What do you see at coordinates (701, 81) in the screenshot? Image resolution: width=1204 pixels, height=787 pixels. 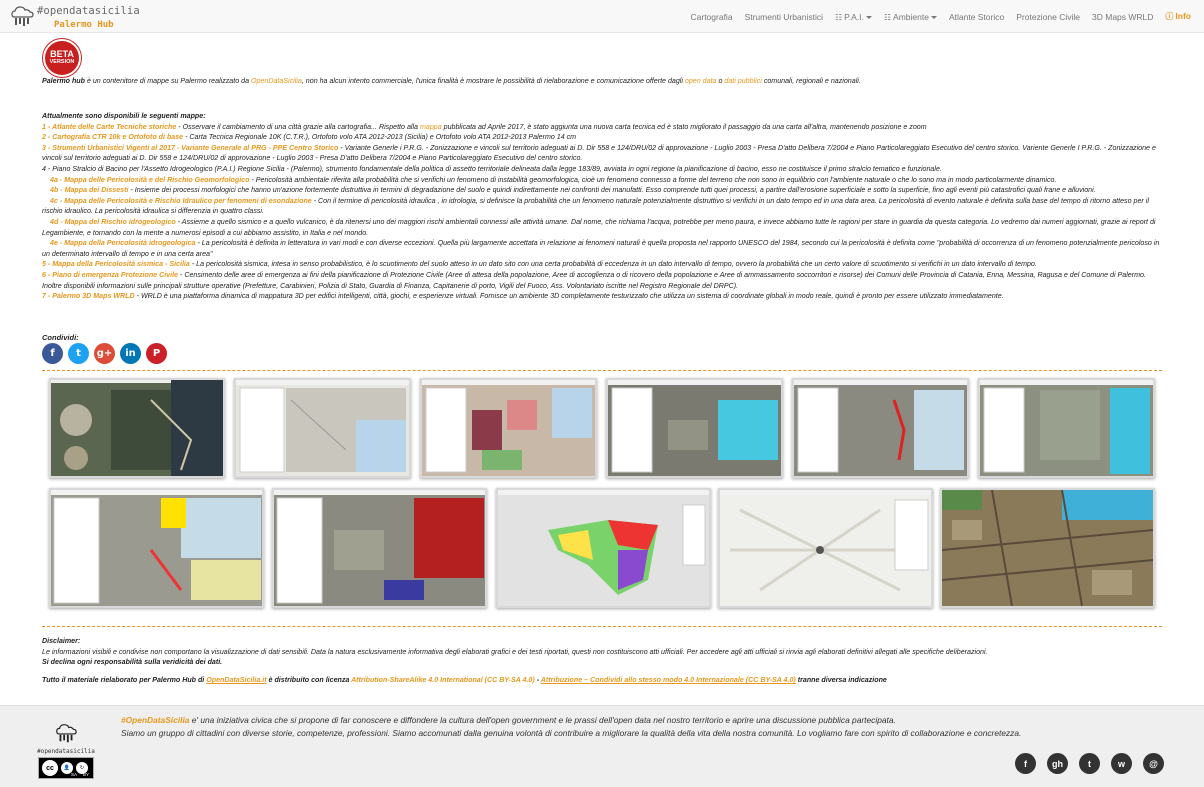 I see `link-open-data: open data` at bounding box center [701, 81].